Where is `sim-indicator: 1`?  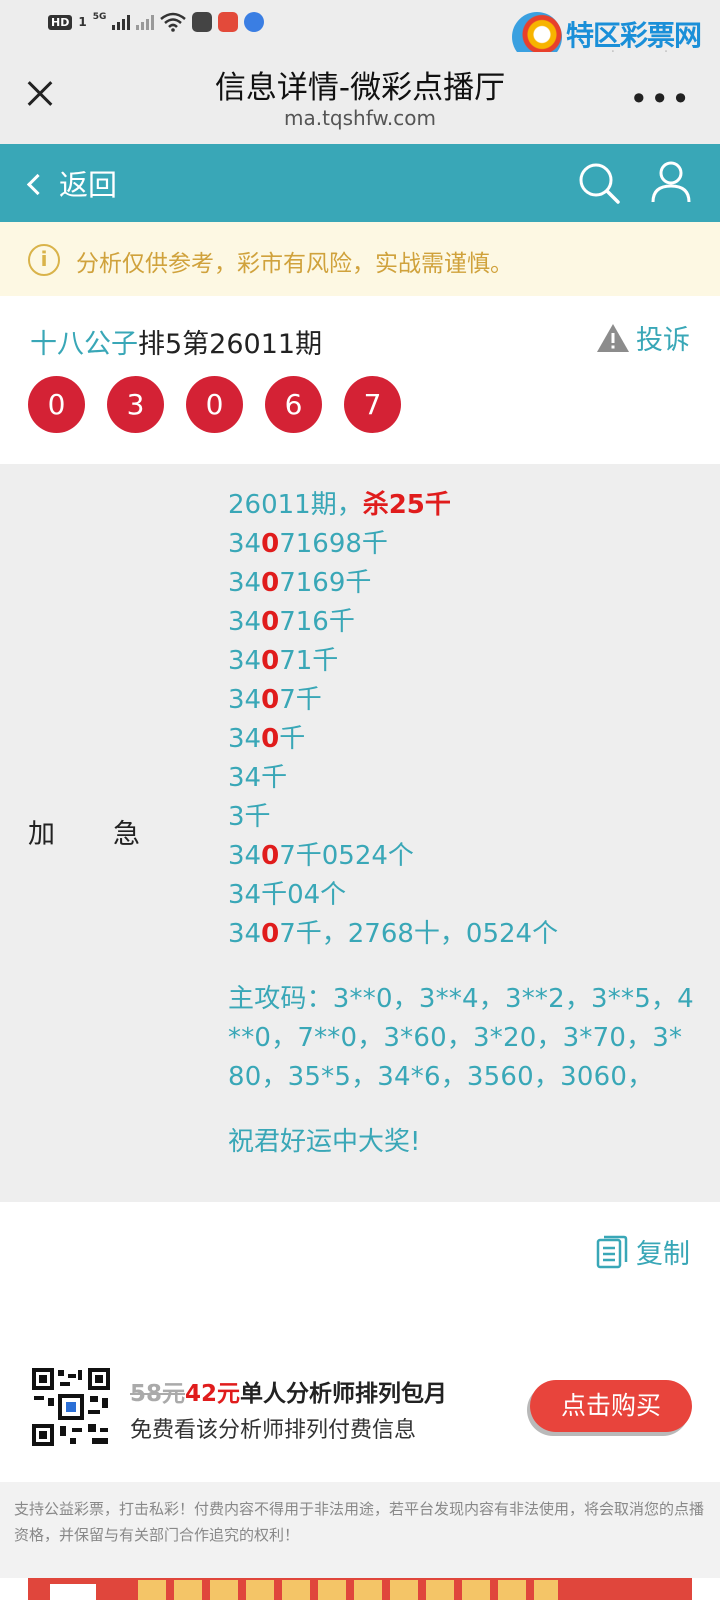 sim-indicator: 1 is located at coordinates (82, 22).